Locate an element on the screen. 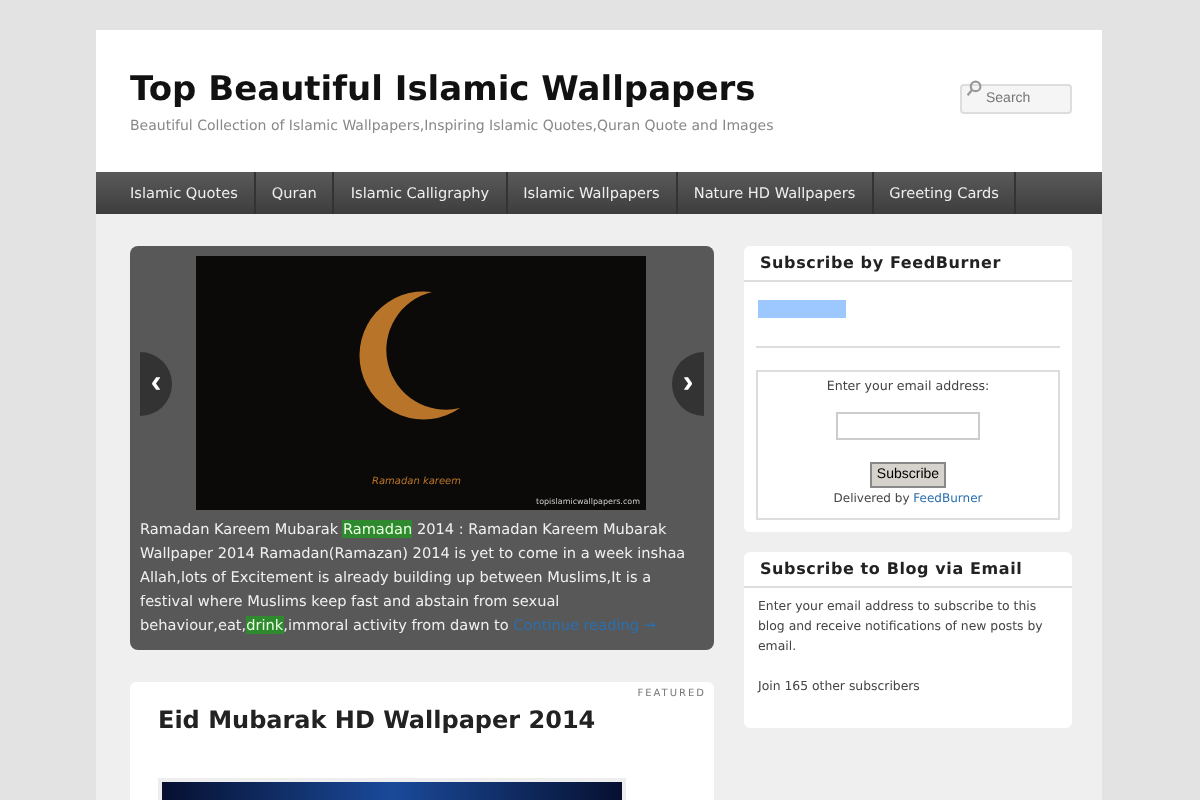  next-button: › is located at coordinates (688, 384).